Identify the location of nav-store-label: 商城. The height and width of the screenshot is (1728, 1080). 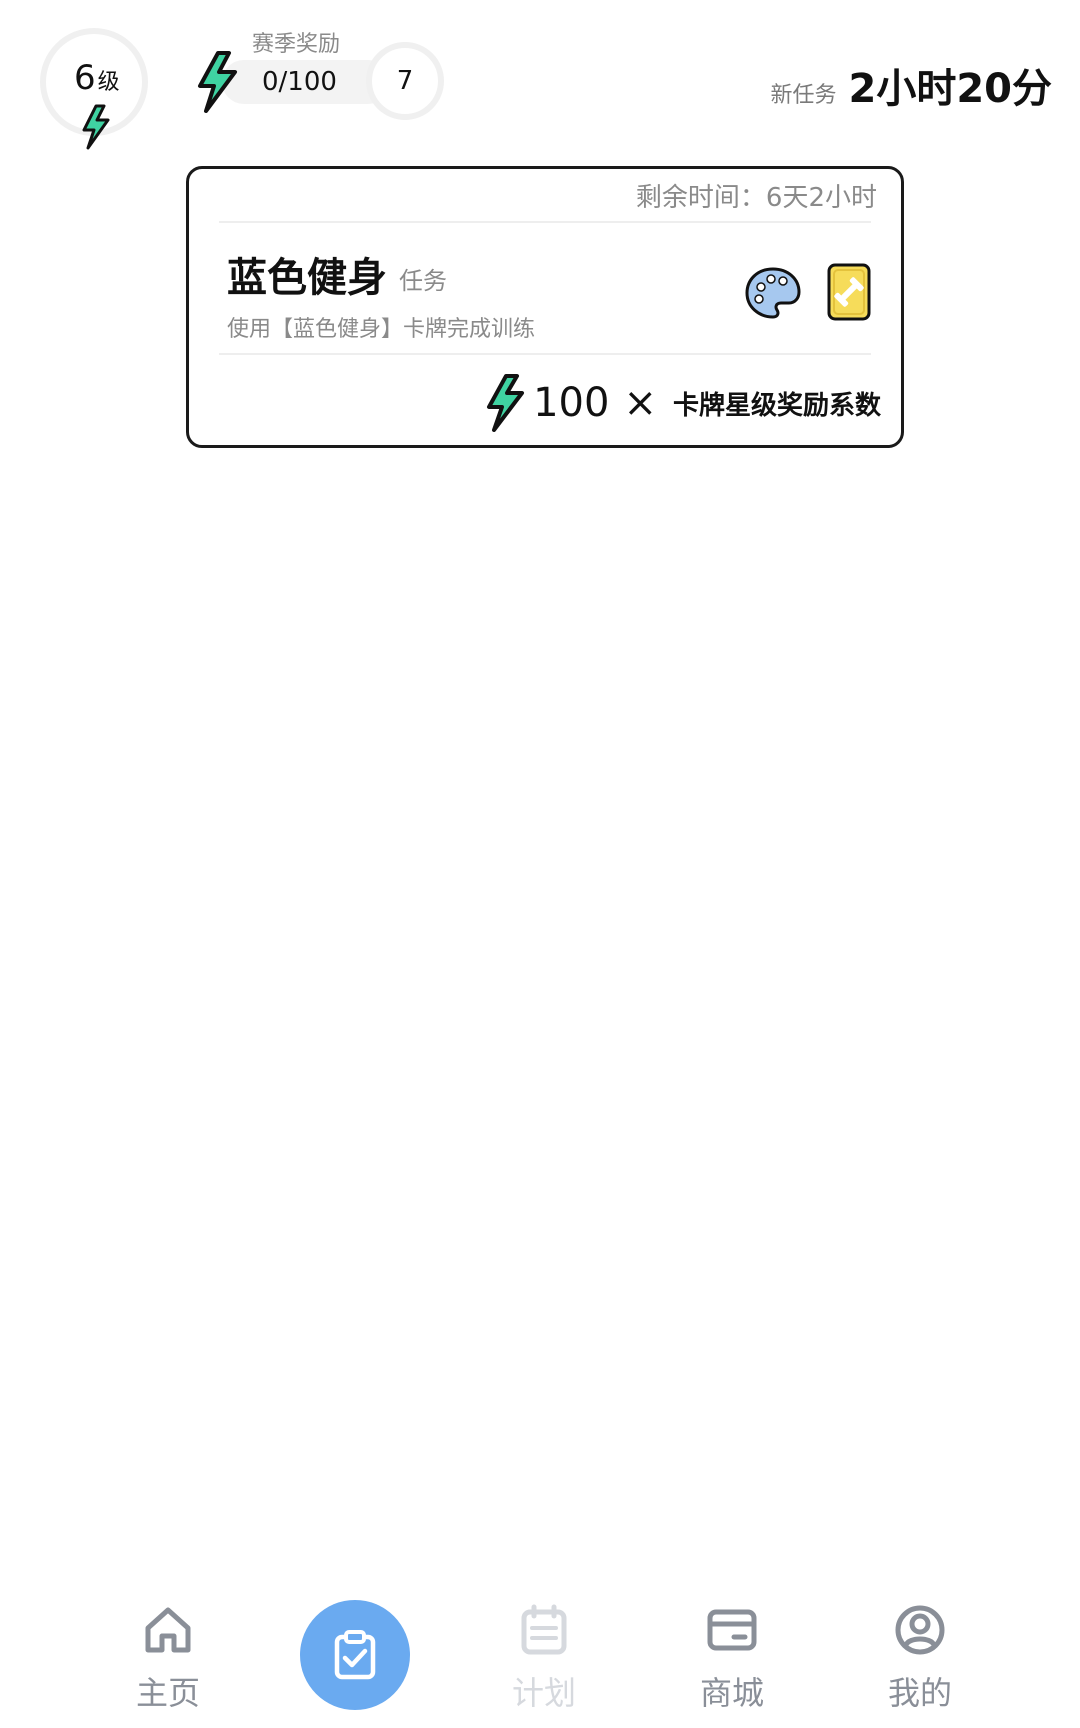
(731, 1693).